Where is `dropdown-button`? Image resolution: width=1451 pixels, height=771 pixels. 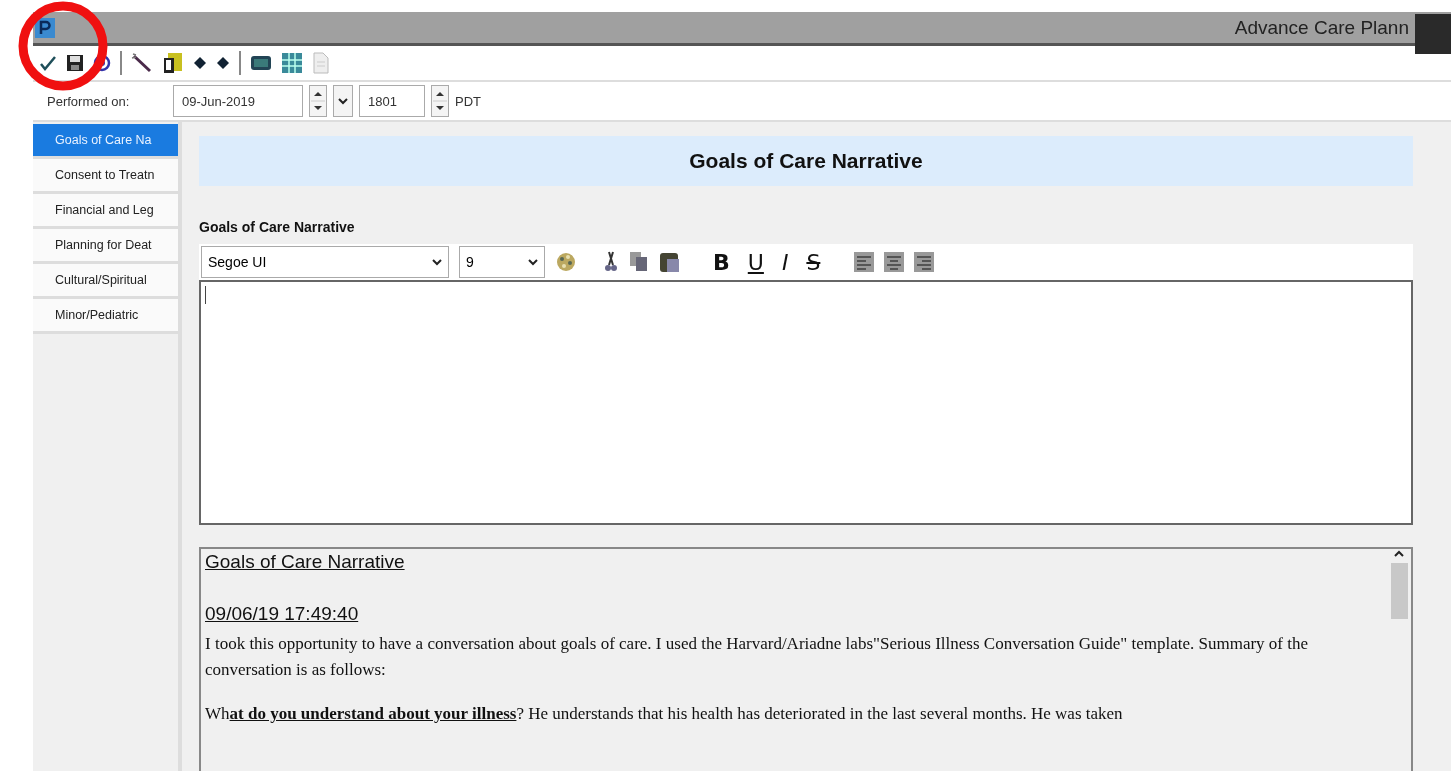
dropdown-button is located at coordinates (343, 101).